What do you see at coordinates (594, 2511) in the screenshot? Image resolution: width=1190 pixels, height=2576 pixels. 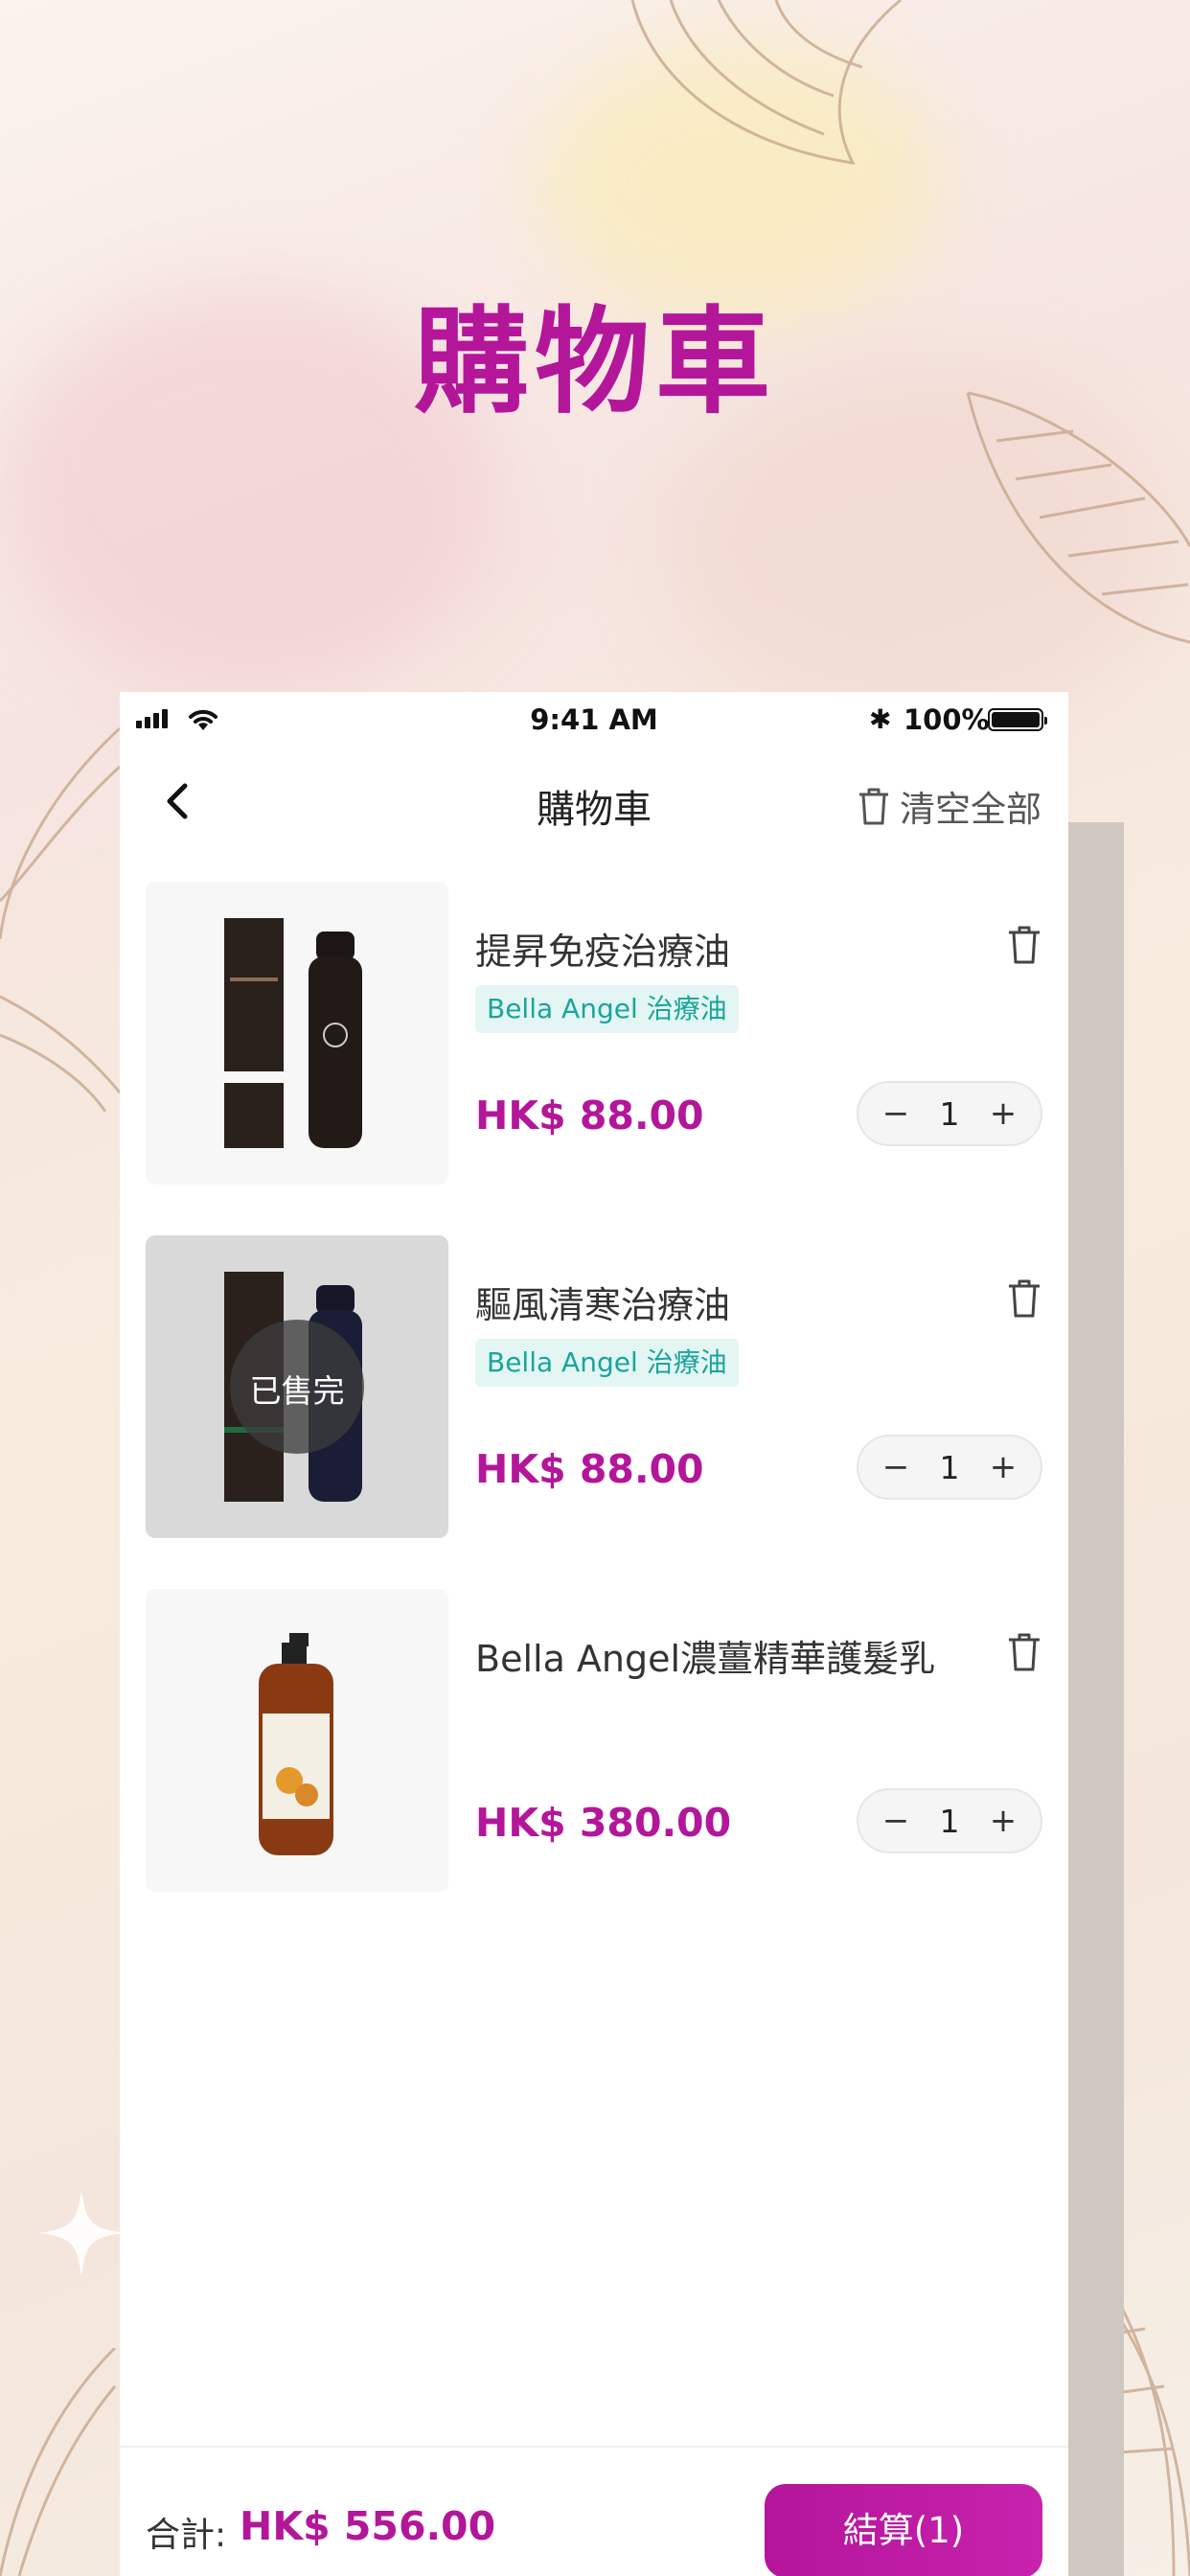 I see `checkout-footer: 合計: HK$ 556.00 結算(1)` at bounding box center [594, 2511].